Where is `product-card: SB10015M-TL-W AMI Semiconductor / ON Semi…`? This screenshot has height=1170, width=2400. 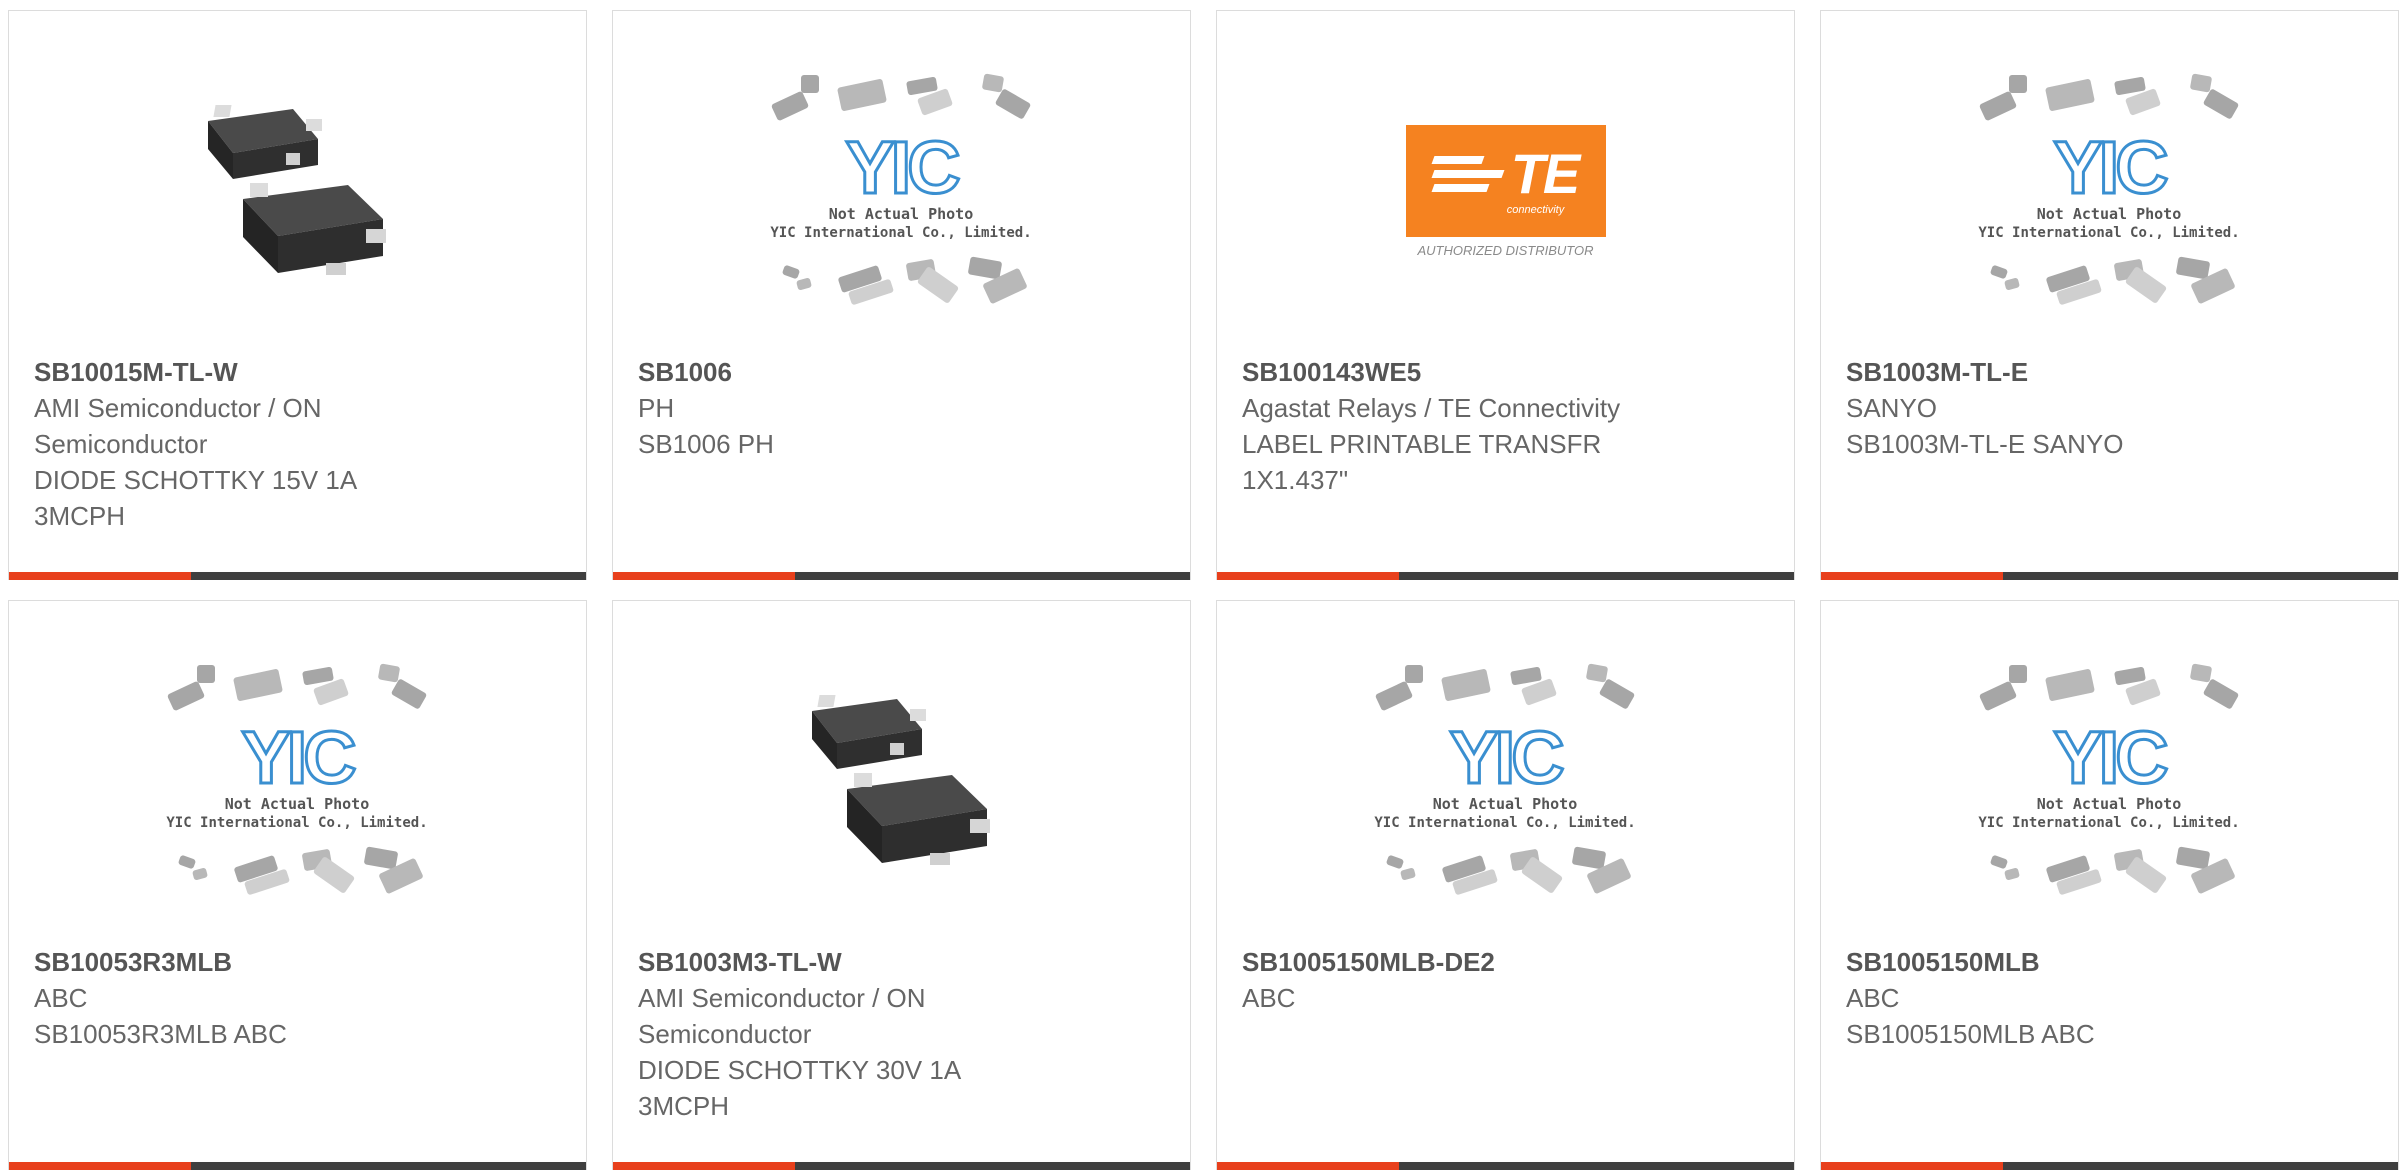
product-card: SB10015M-TL-W AMI Semiconductor / ON Semi… is located at coordinates (297, 295).